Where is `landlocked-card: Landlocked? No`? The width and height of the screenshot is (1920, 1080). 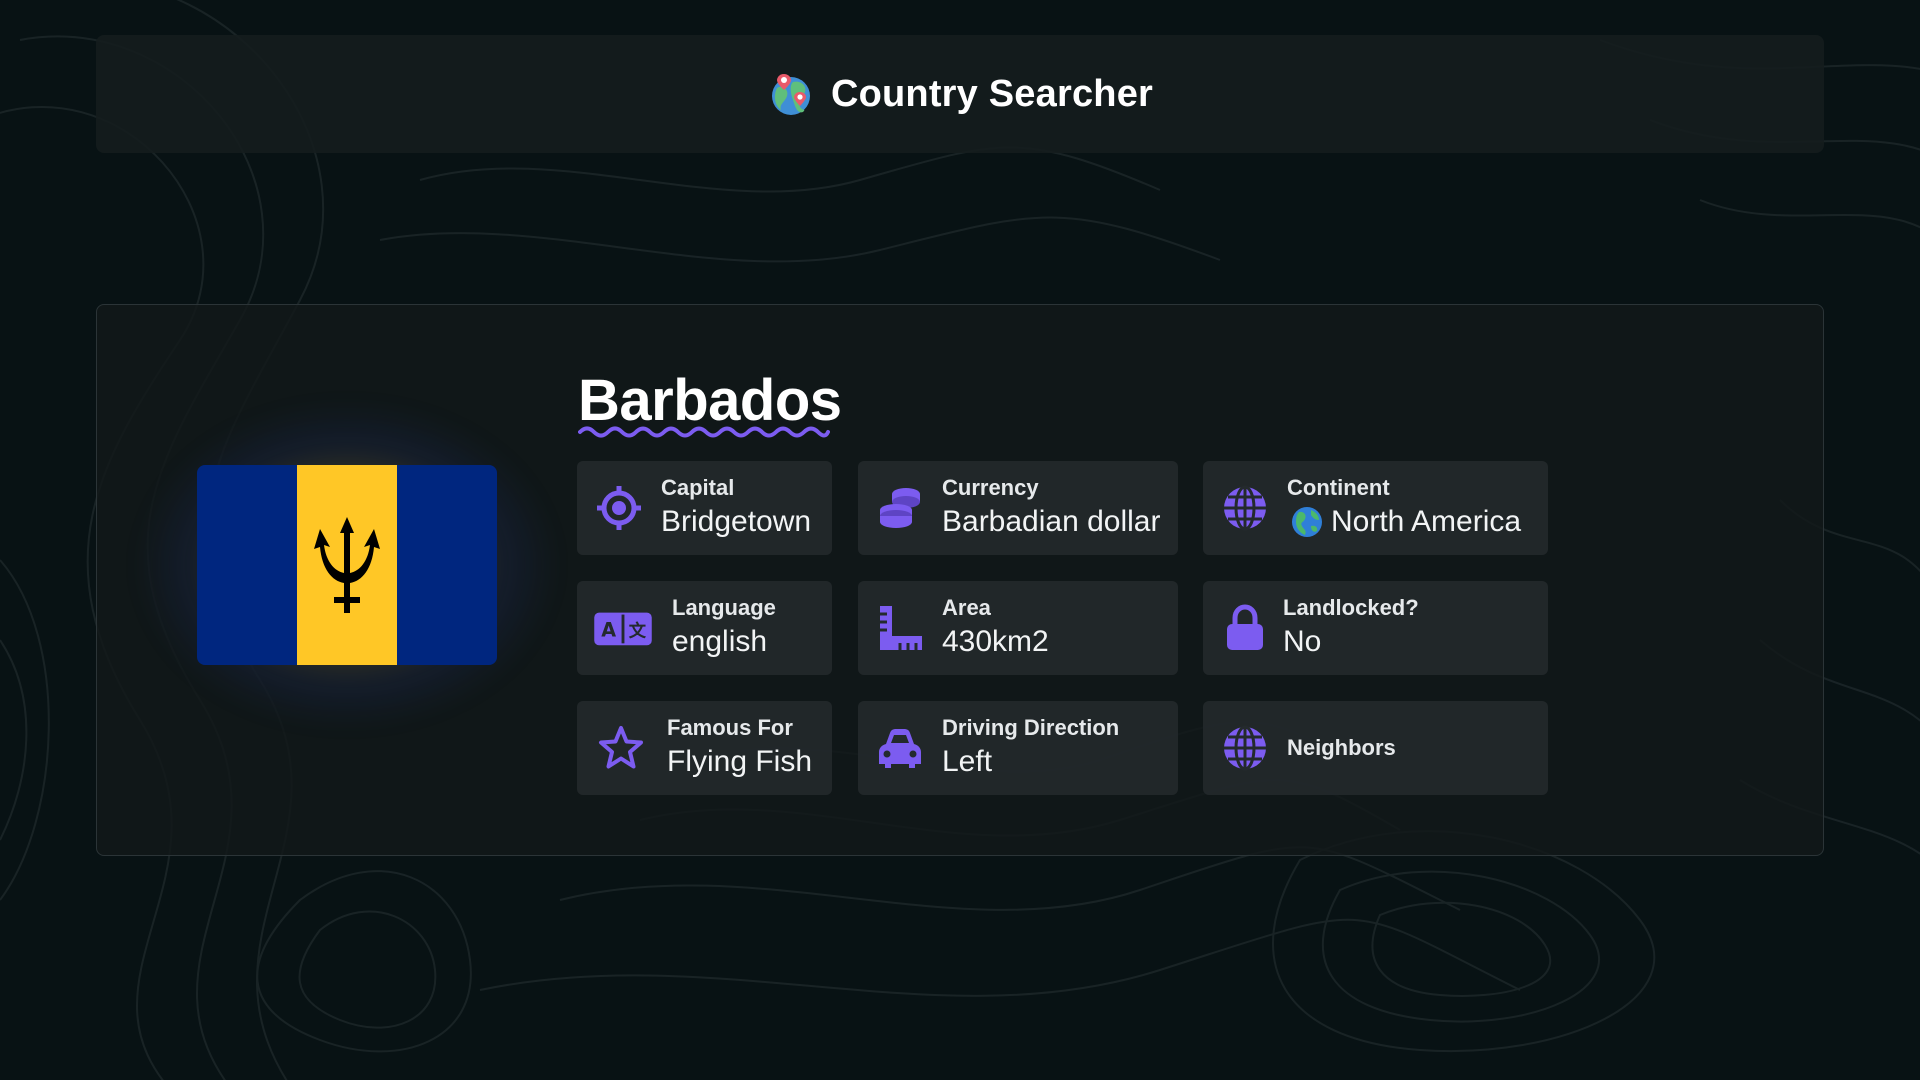
landlocked-card: Landlocked? No is located at coordinates (1375, 628).